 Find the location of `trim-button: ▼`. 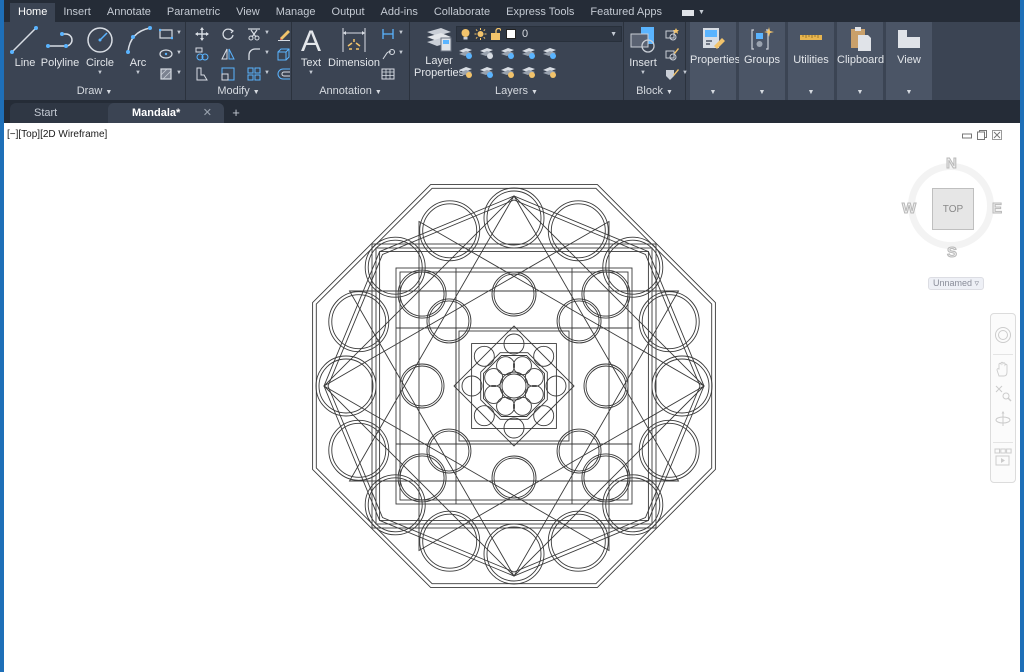

trim-button: ▼ is located at coordinates (257, 34).